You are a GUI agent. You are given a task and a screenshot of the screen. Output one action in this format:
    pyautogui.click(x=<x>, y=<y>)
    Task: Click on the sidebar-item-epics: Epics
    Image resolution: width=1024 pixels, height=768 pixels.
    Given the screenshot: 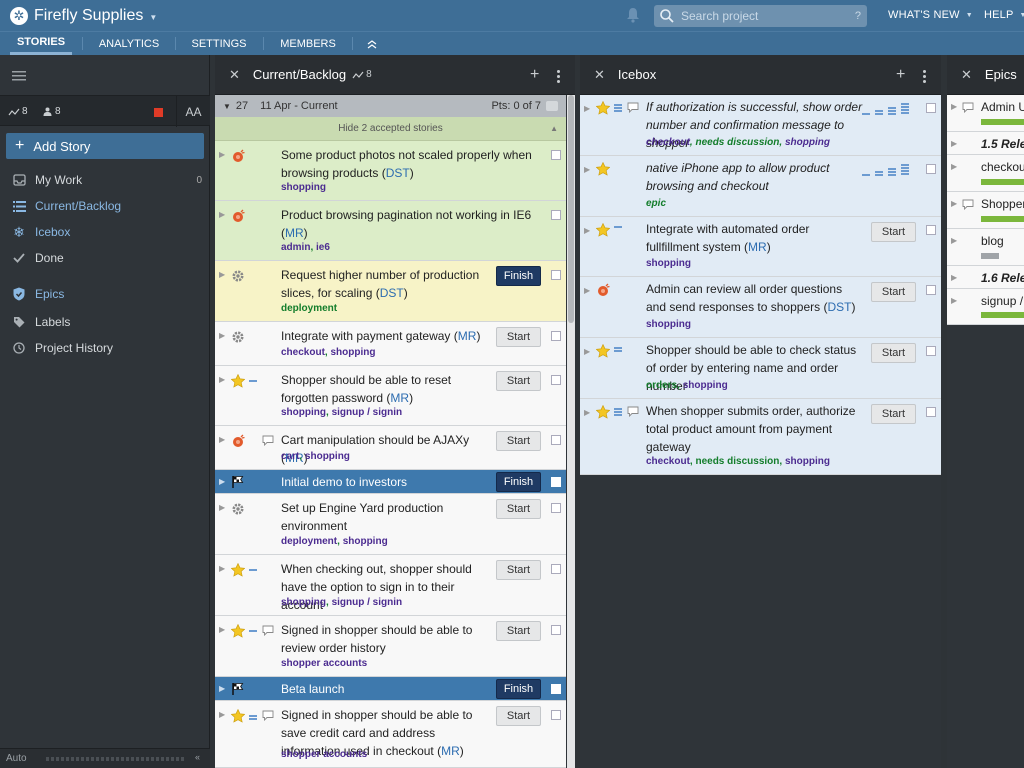 What is the action you would take?
    pyautogui.click(x=107, y=294)
    